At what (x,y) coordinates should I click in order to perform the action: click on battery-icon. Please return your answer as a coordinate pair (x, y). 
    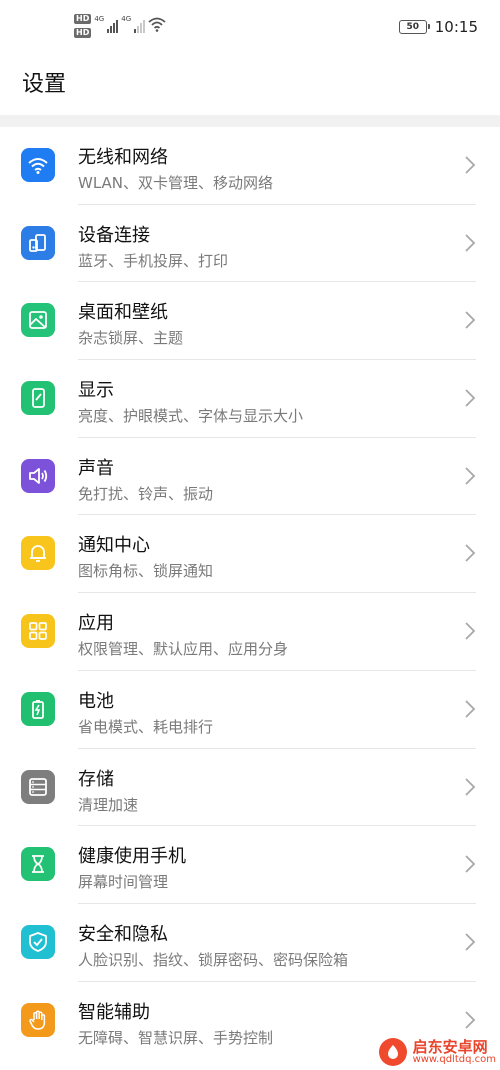
    Looking at the image, I should click on (38, 708).